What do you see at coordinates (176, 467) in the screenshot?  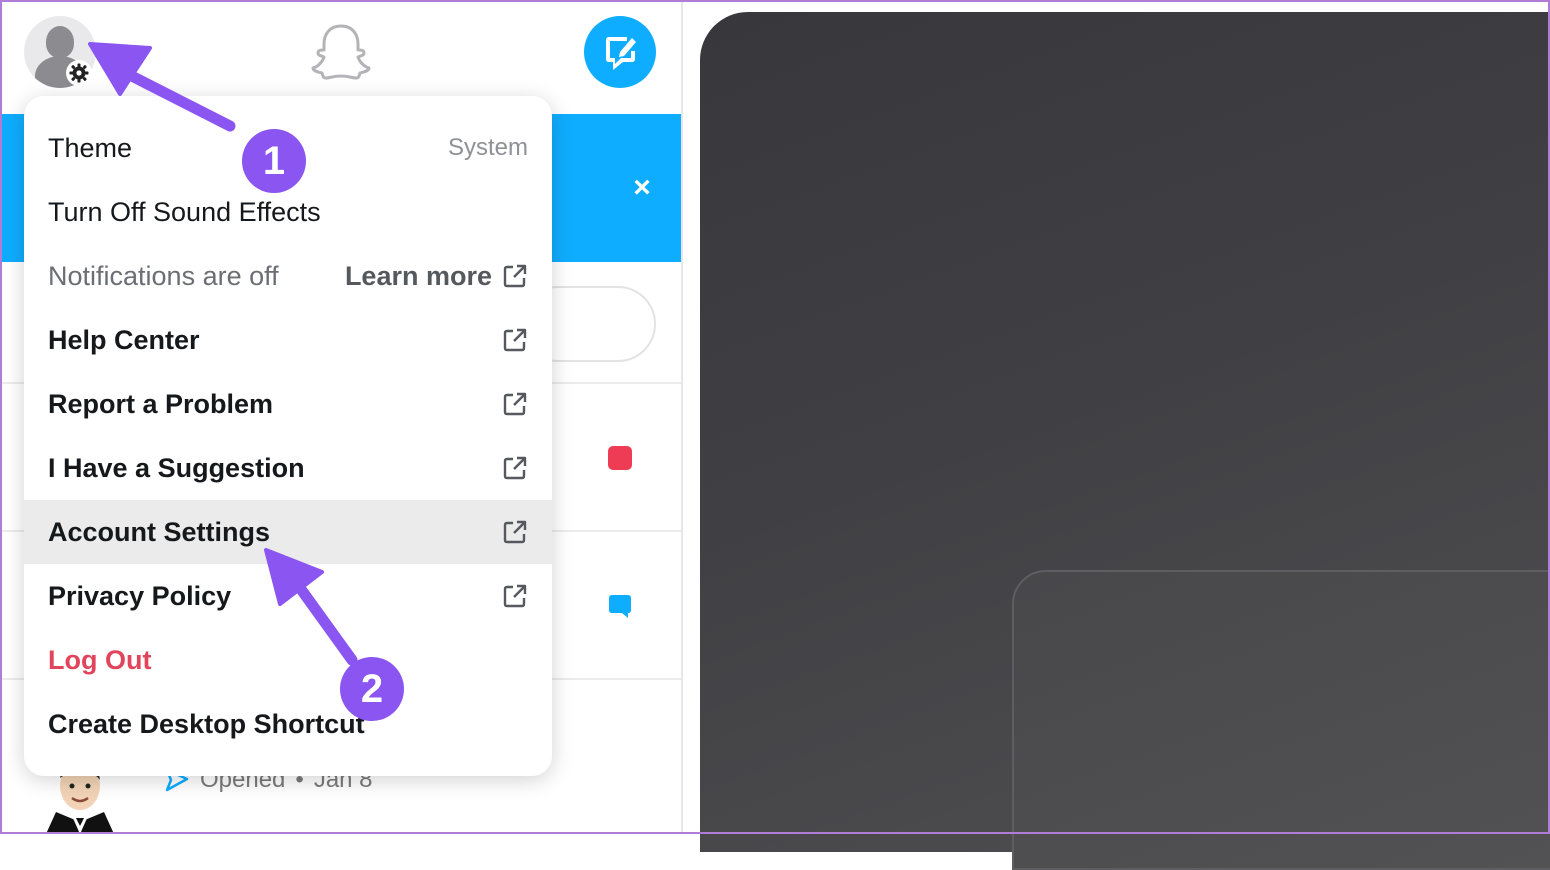 I see `menu-item-label: I Have a Suggestion` at bounding box center [176, 467].